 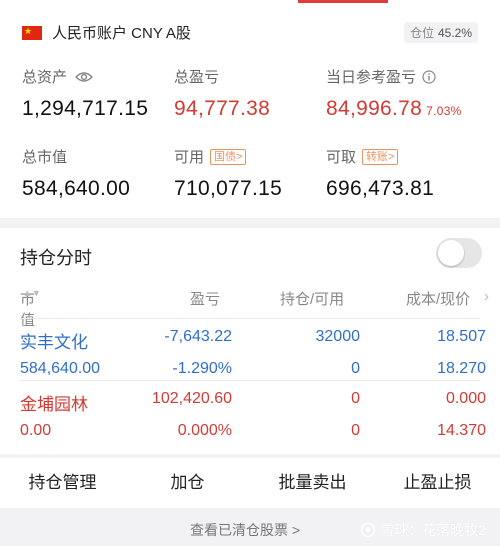 What do you see at coordinates (338, 336) in the screenshot?
I see `stock-position: 32000` at bounding box center [338, 336].